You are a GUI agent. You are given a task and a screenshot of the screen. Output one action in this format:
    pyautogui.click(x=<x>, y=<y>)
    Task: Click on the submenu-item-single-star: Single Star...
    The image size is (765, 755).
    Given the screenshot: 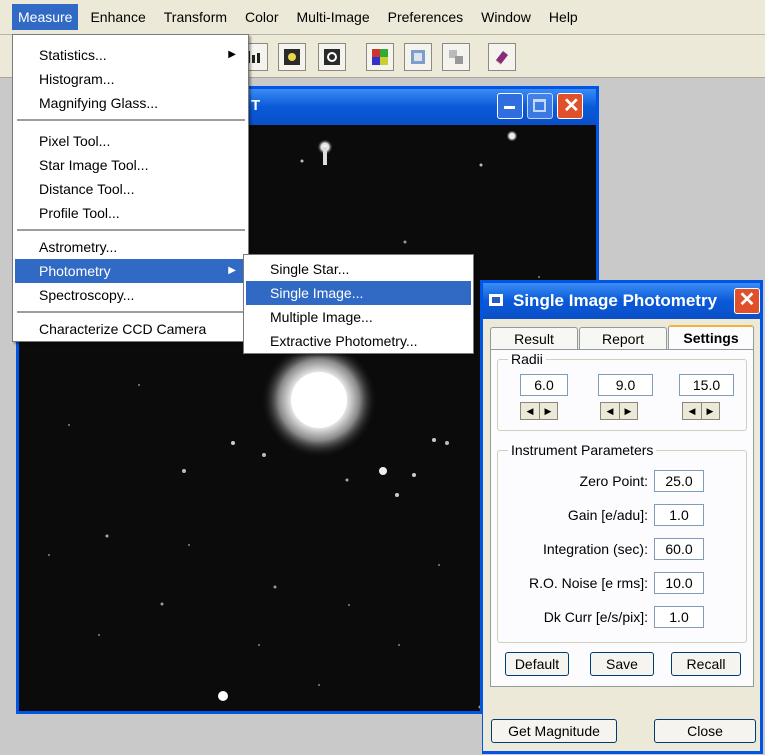 What is the action you would take?
    pyautogui.click(x=358, y=269)
    